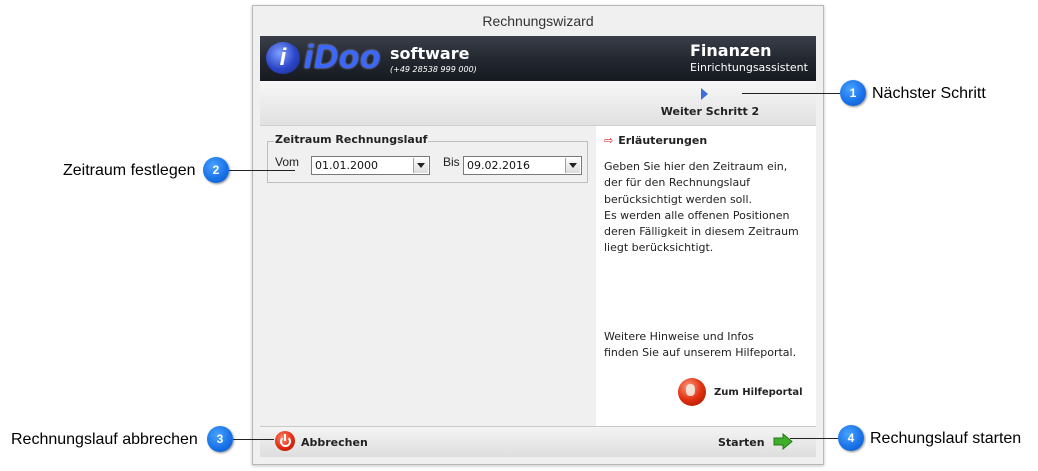  What do you see at coordinates (104, 439) in the screenshot?
I see `callout-label-3: Rechnungslauf abbrechen` at bounding box center [104, 439].